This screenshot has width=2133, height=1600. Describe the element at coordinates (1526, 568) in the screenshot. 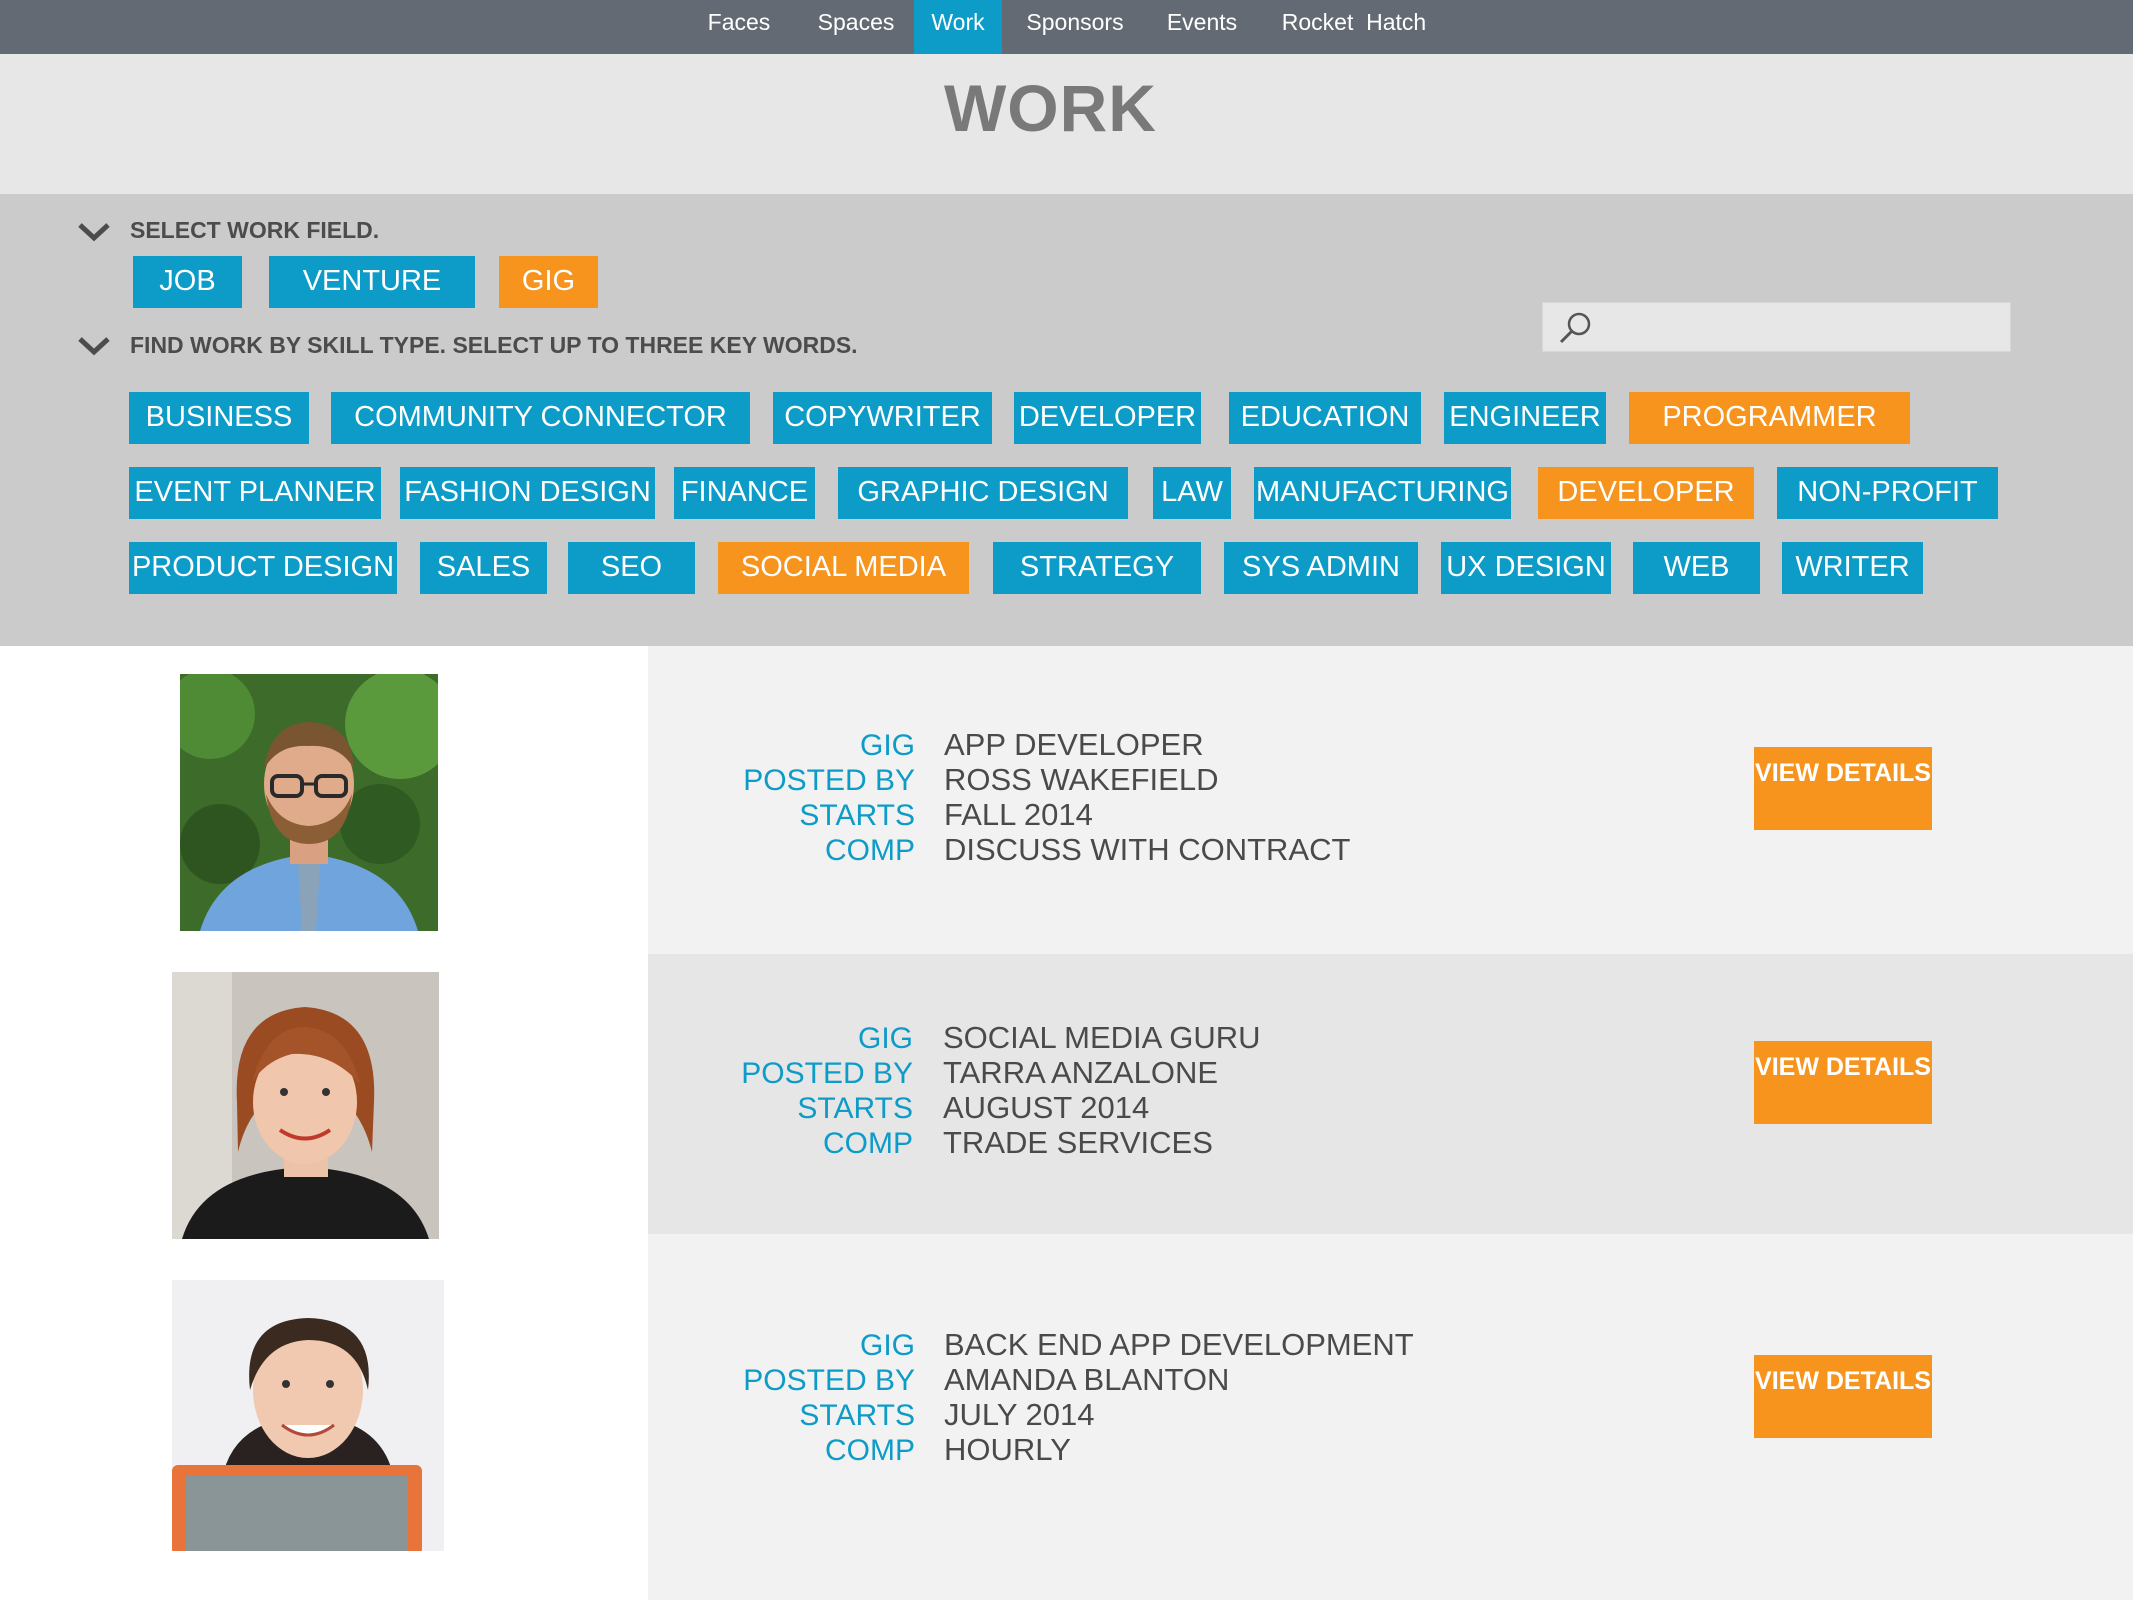

I see `skill-chip-ux-design: UX DESIGN` at that location.